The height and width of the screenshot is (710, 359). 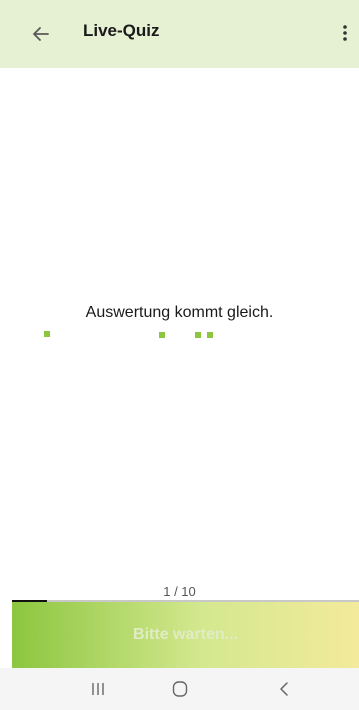 What do you see at coordinates (121, 30) in the screenshot?
I see `page-title: Live-Quiz` at bounding box center [121, 30].